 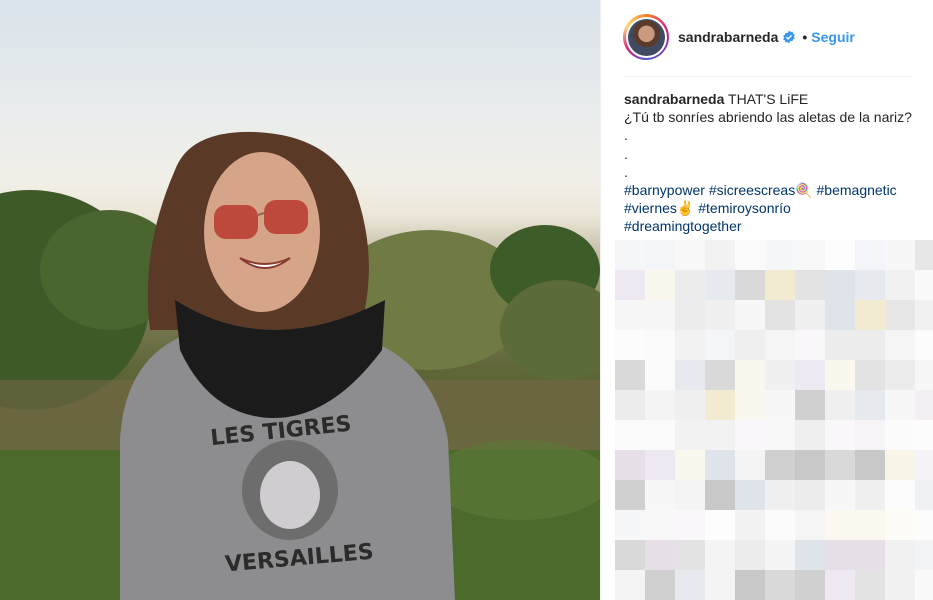 I want to click on hashtag-link: #temiroysonrío, so click(x=744, y=208).